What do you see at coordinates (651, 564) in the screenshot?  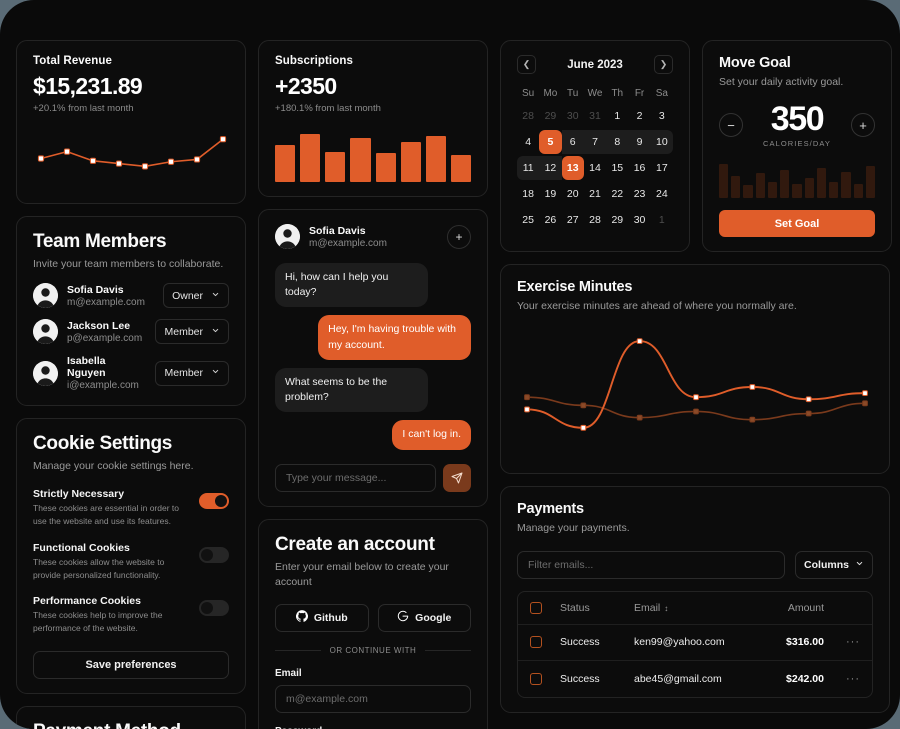 I see `filter-emails-input` at bounding box center [651, 564].